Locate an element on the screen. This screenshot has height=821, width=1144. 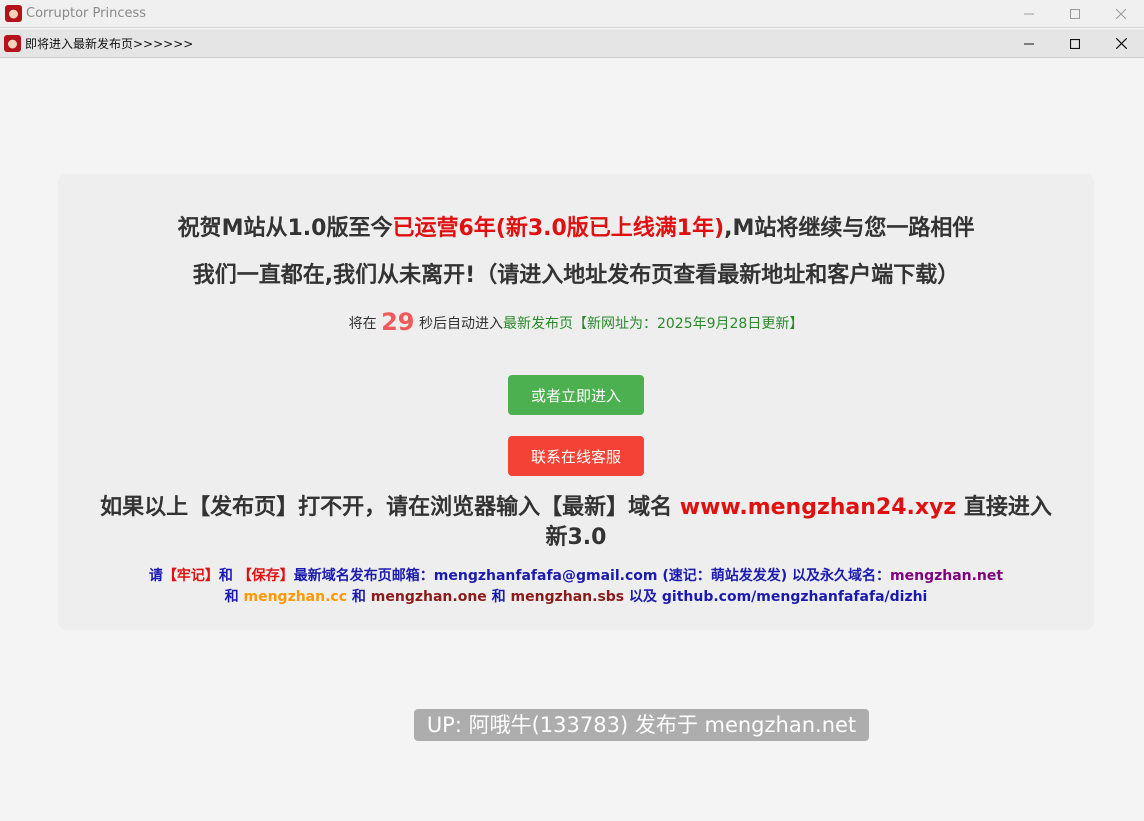
inner-minimize-button is located at coordinates (1029, 43).